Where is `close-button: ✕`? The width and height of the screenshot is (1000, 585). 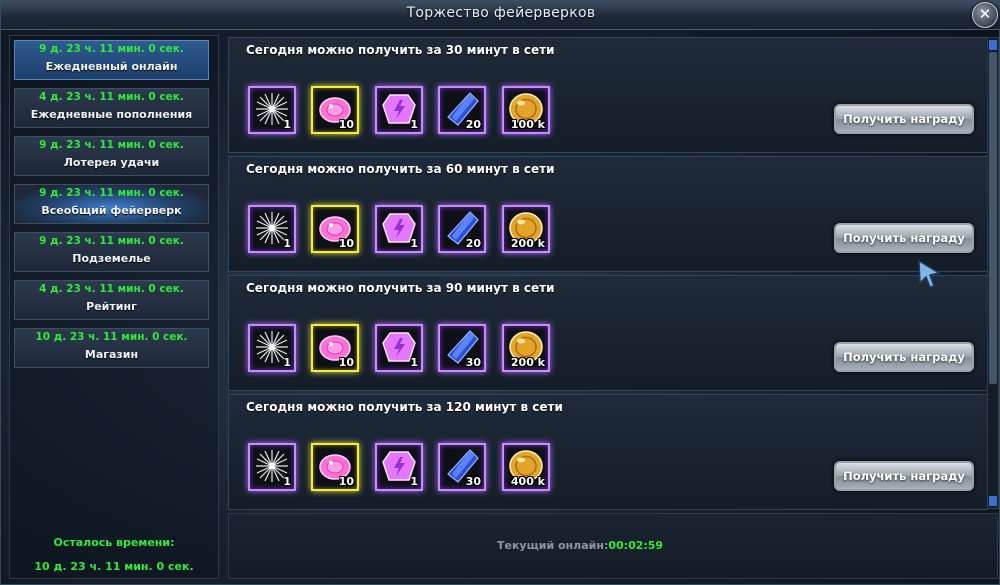 close-button: ✕ is located at coordinates (985, 15).